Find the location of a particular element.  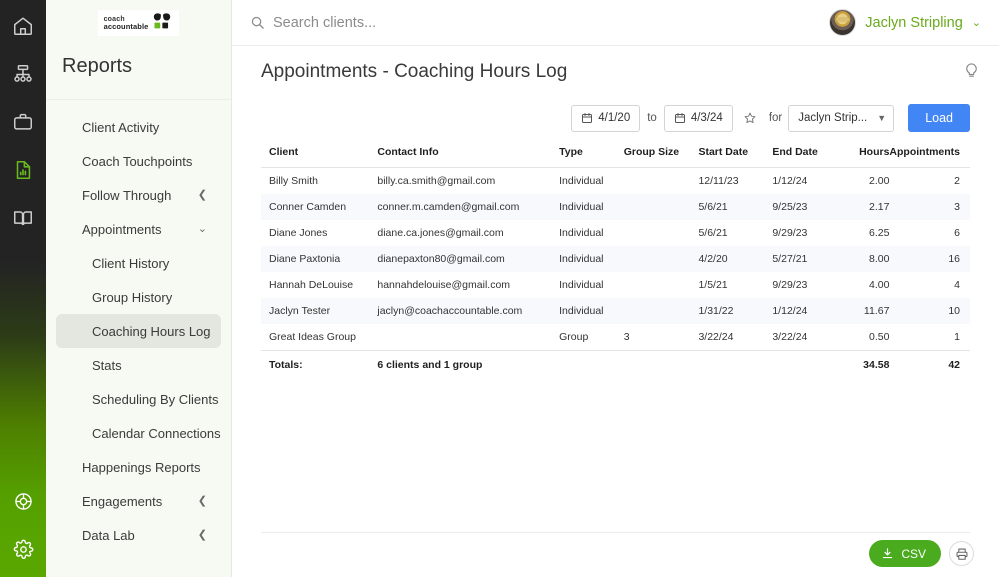

sidebar-item-label: Calendar Connections is located at coordinates (156, 433).